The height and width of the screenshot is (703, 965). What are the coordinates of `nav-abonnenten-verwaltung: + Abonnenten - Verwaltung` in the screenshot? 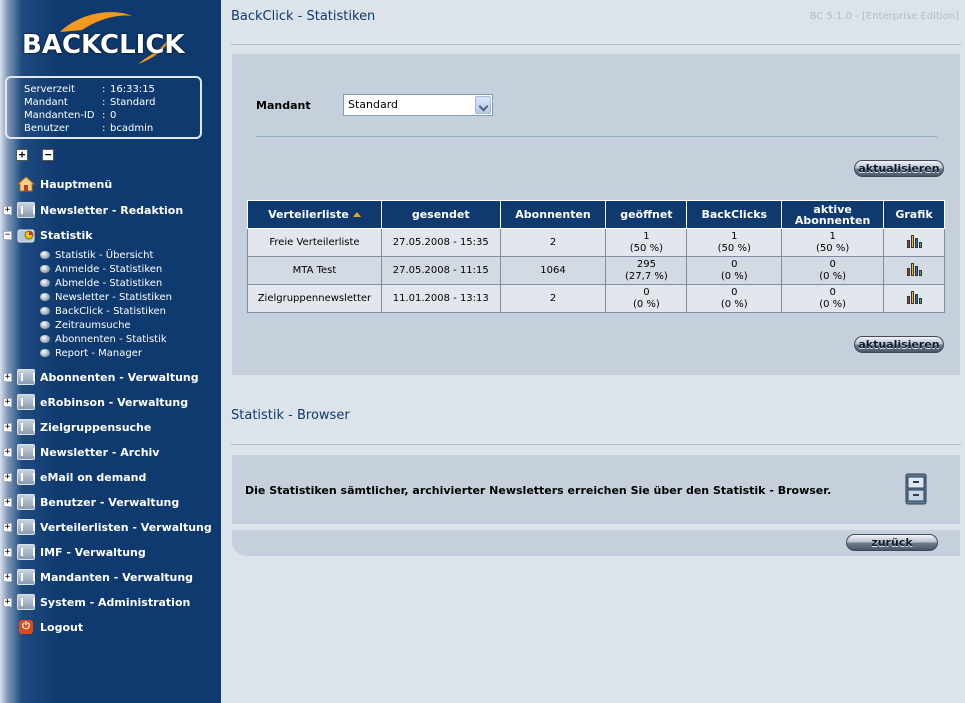 It's located at (99, 377).